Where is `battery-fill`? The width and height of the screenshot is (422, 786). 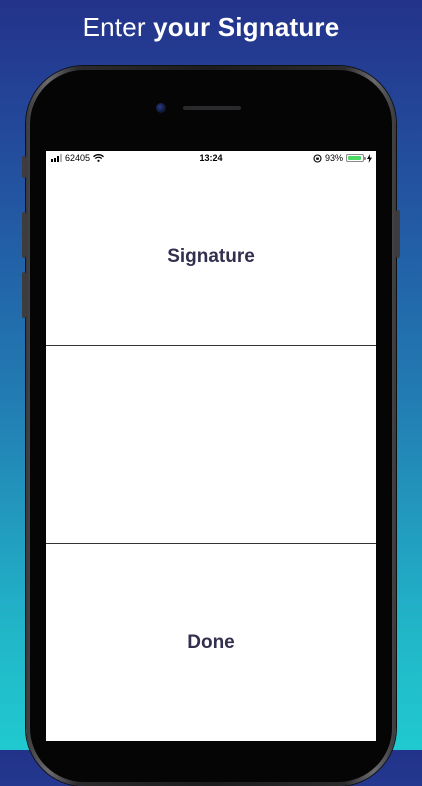 battery-fill is located at coordinates (354, 158).